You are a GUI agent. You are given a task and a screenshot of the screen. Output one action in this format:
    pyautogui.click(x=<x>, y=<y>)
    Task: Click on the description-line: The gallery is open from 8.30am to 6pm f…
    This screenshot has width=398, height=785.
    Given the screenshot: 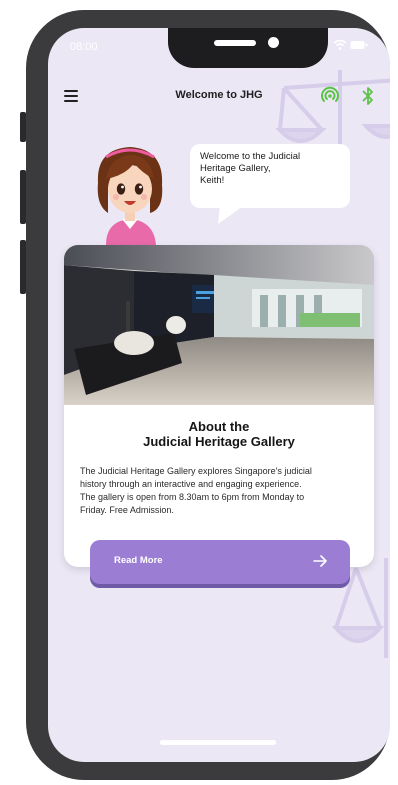 What is the action you would take?
    pyautogui.click(x=192, y=497)
    